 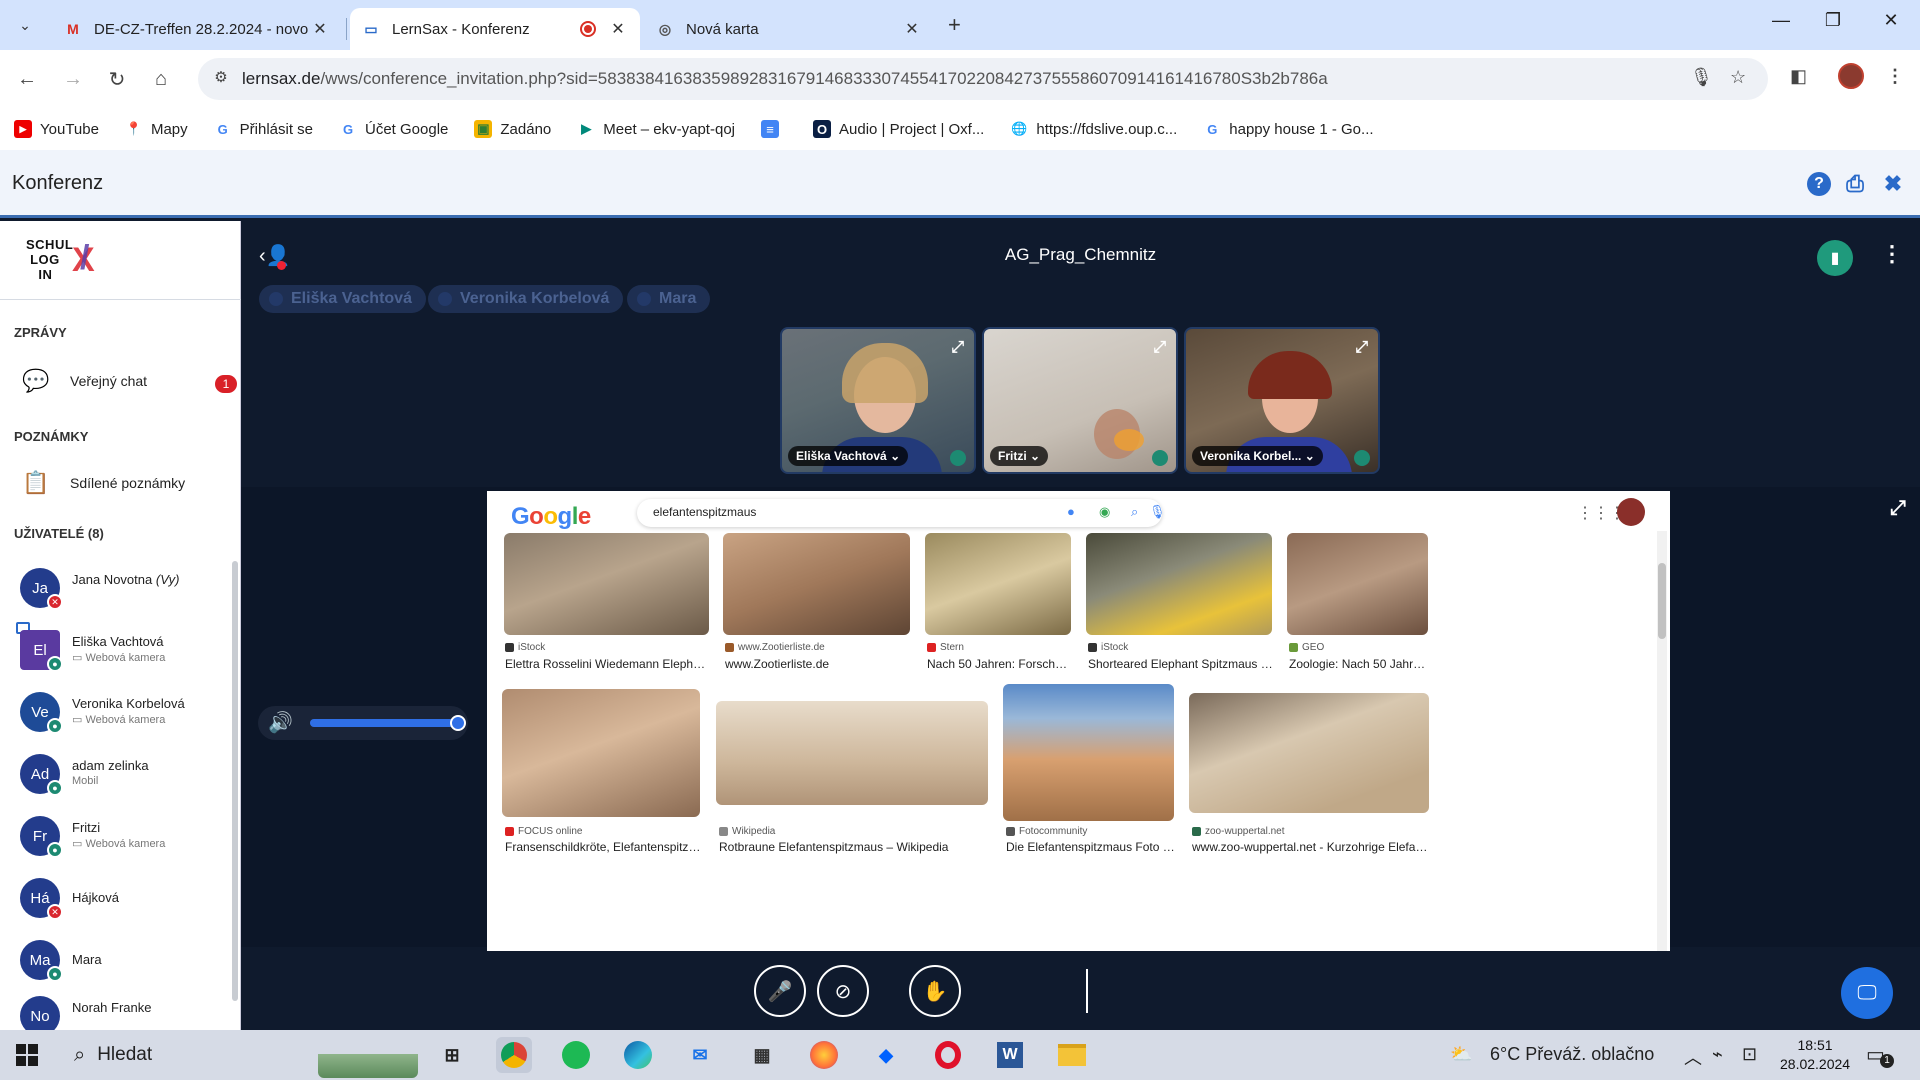 What do you see at coordinates (56, 129) in the screenshot?
I see `bookmark-youtube: ▶ YouTube` at bounding box center [56, 129].